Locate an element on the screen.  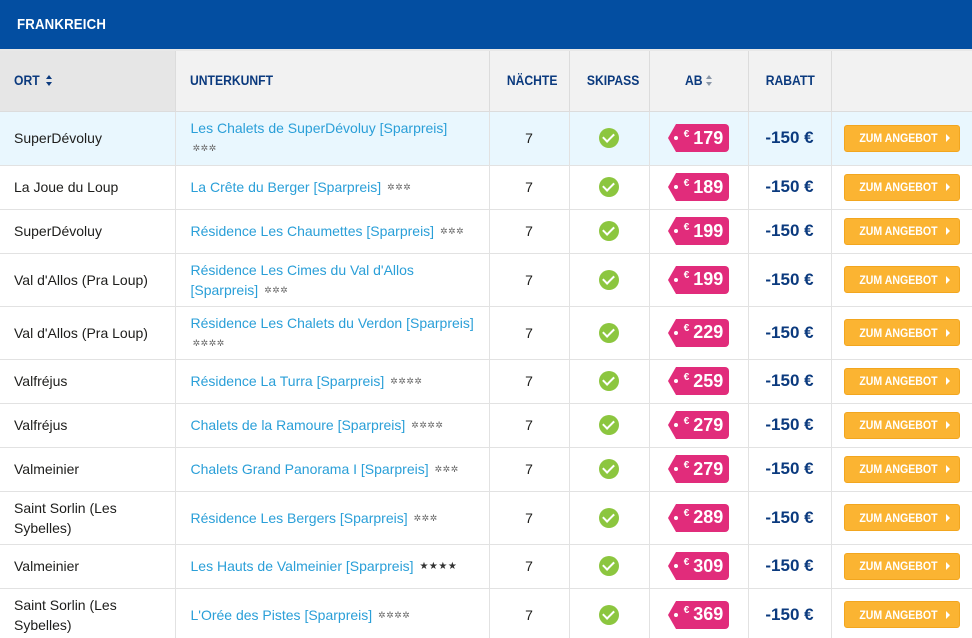
column-header-action is located at coordinates (901, 80).